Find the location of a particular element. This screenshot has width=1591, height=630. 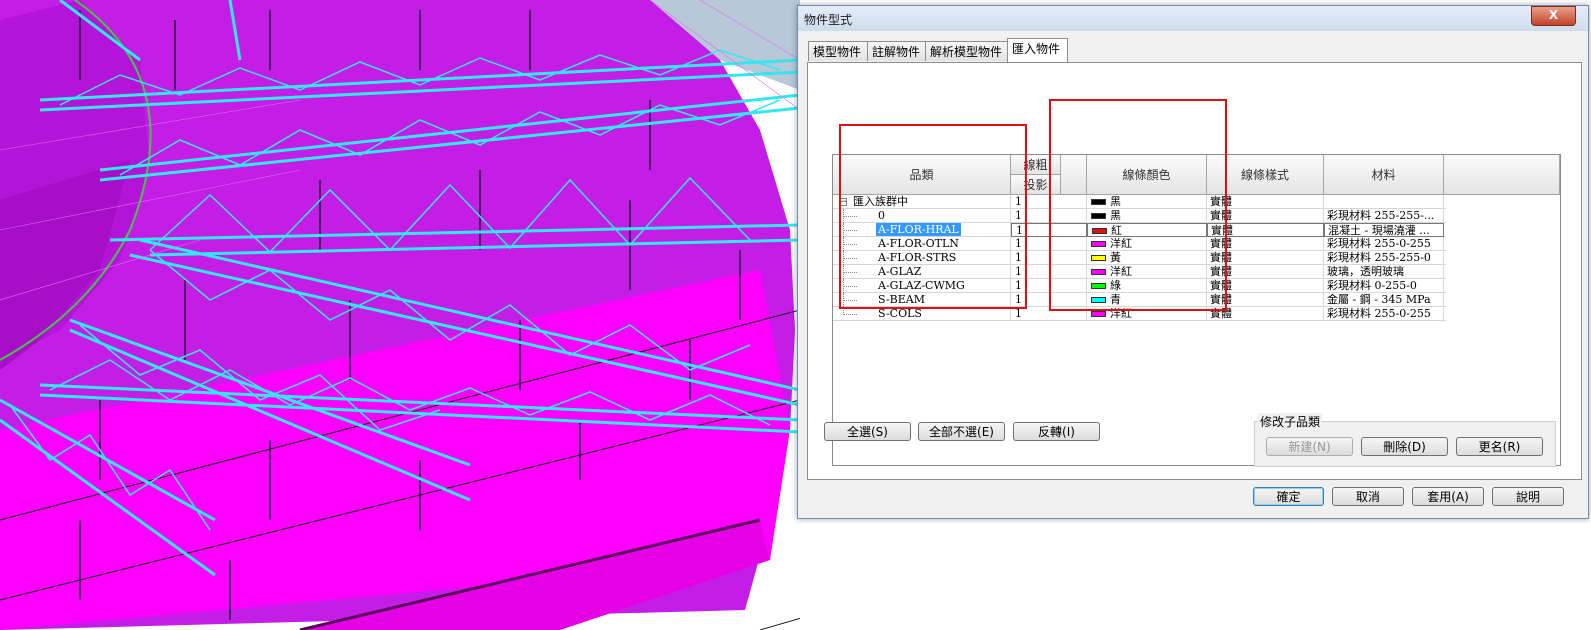

row-name-cell: A-GLAZ is located at coordinates (922, 272).